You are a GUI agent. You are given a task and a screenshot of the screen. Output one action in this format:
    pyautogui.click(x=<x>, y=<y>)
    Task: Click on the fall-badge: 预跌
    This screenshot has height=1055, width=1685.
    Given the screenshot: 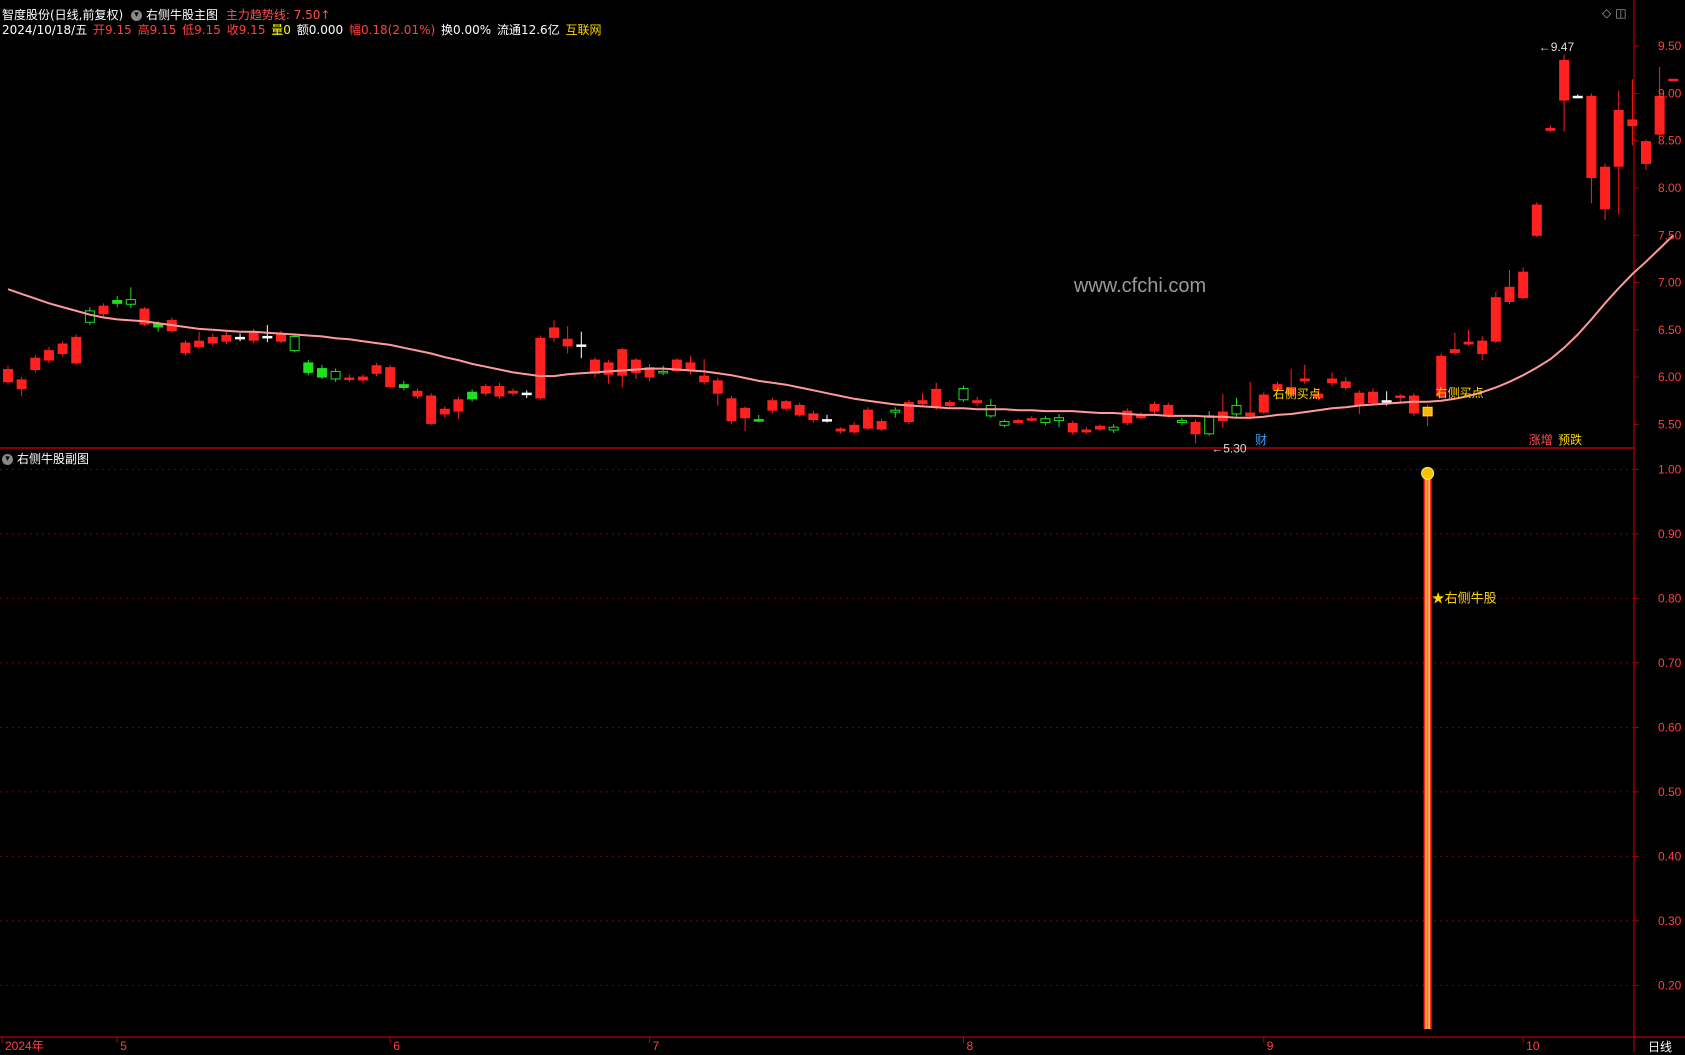 What is the action you would take?
    pyautogui.click(x=1570, y=439)
    